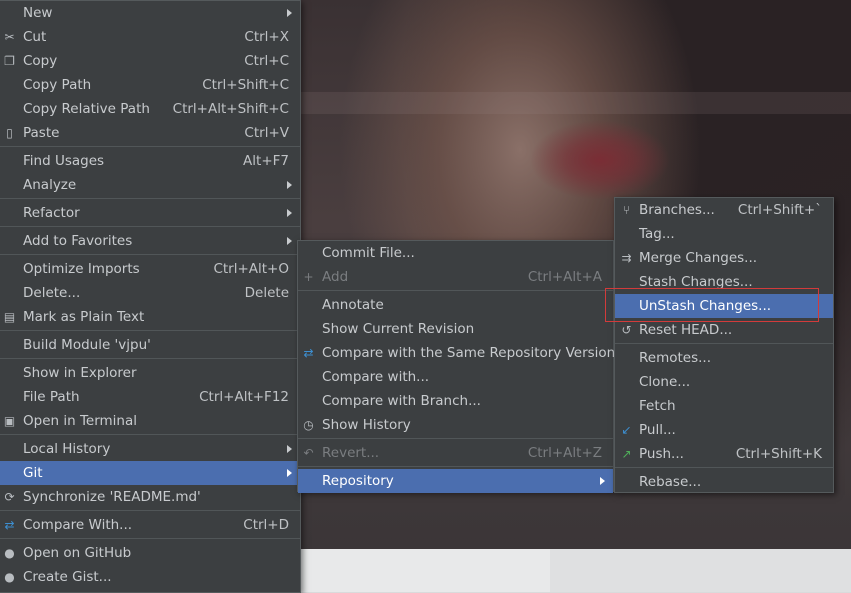  Describe the element at coordinates (9, 525) in the screenshot. I see `compare-icon: ⇄` at that location.